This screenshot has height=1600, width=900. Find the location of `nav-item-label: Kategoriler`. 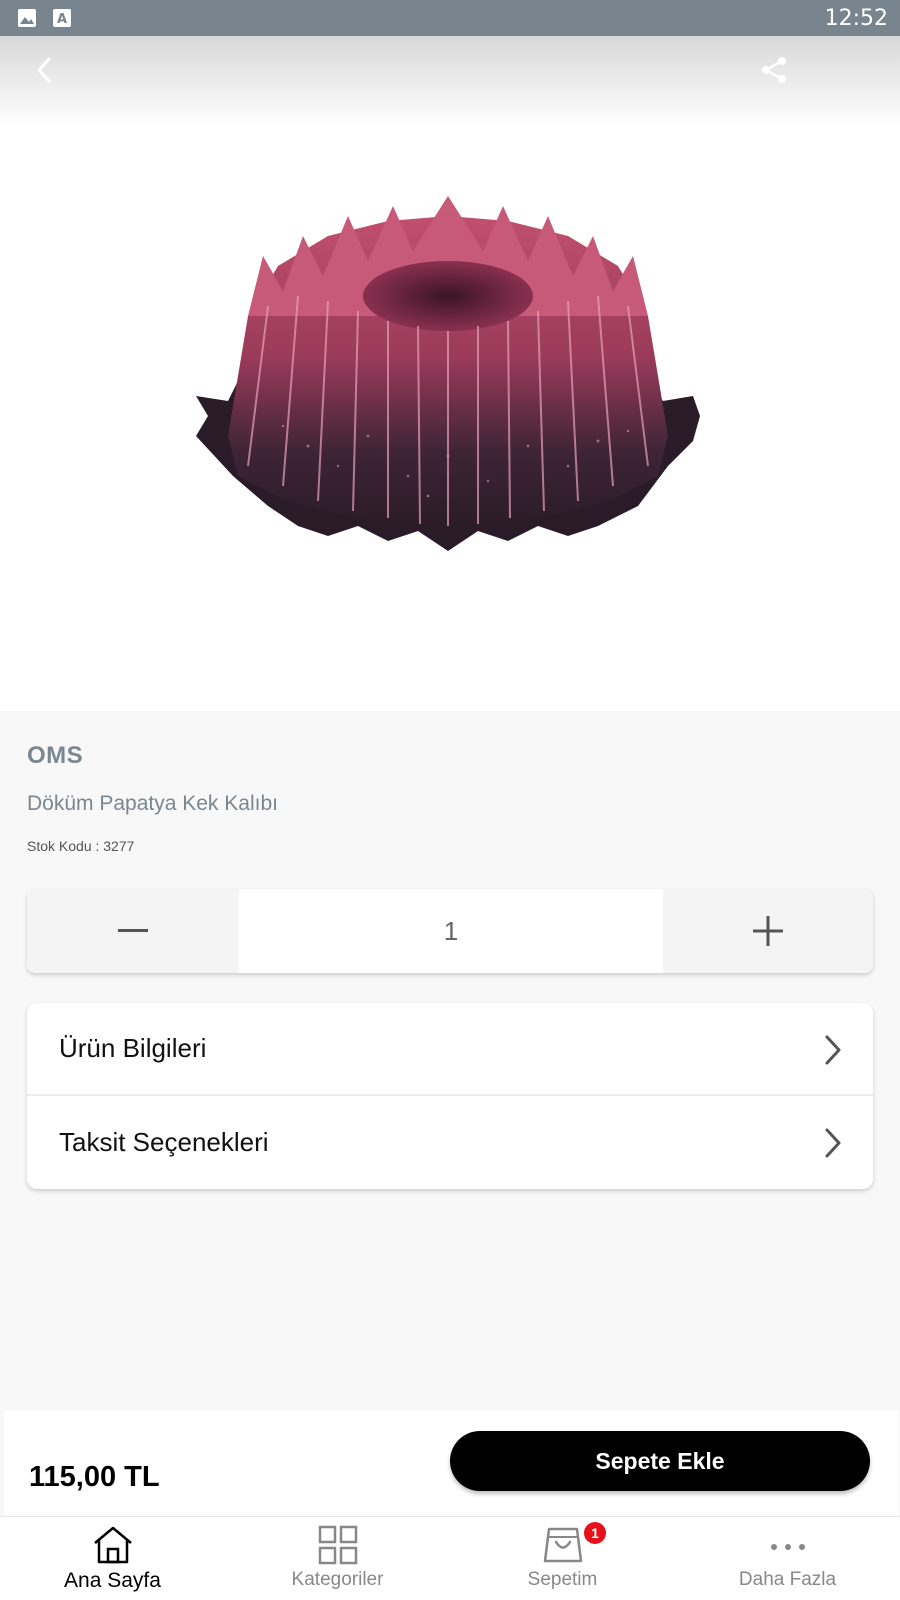

nav-item-label: Kategoriler is located at coordinates (337, 1579).